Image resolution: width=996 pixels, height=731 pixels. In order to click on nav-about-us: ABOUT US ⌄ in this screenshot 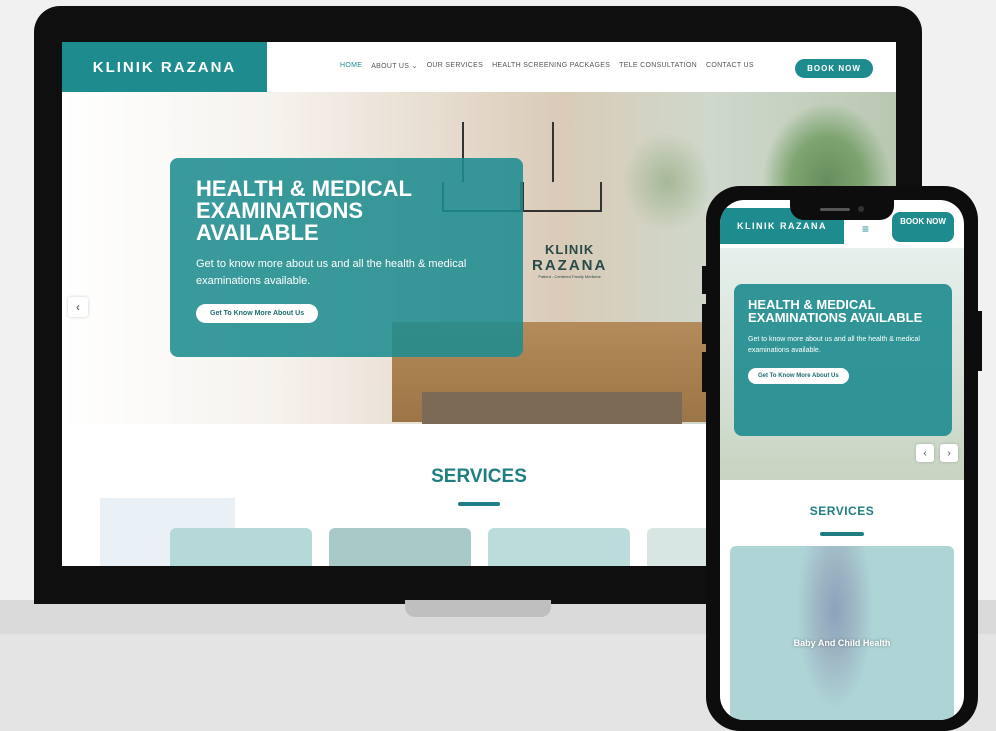, I will do `click(394, 66)`.